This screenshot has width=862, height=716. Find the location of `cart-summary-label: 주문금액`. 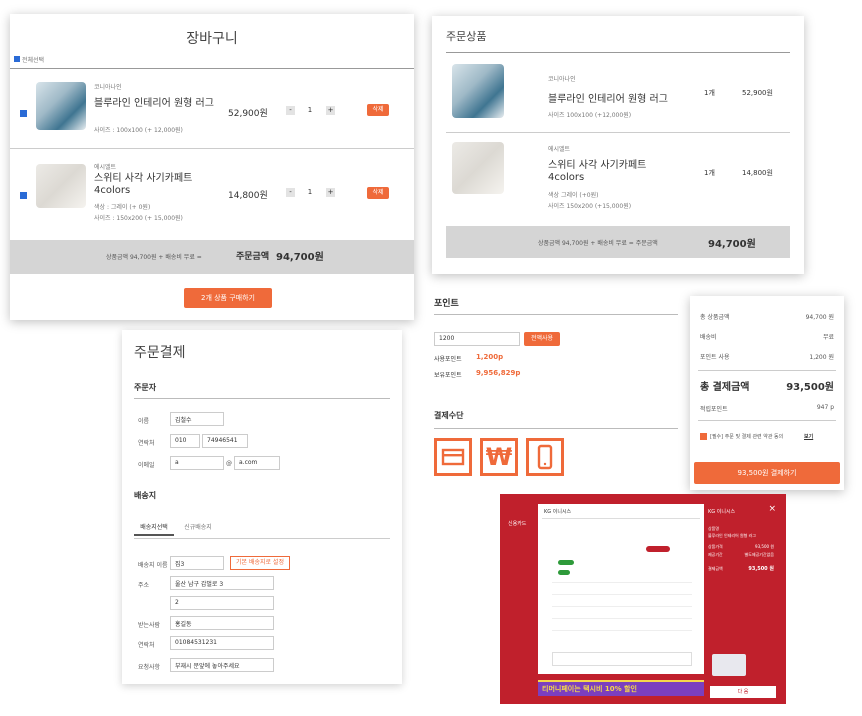

cart-summary-label: 주문금액 is located at coordinates (253, 257).